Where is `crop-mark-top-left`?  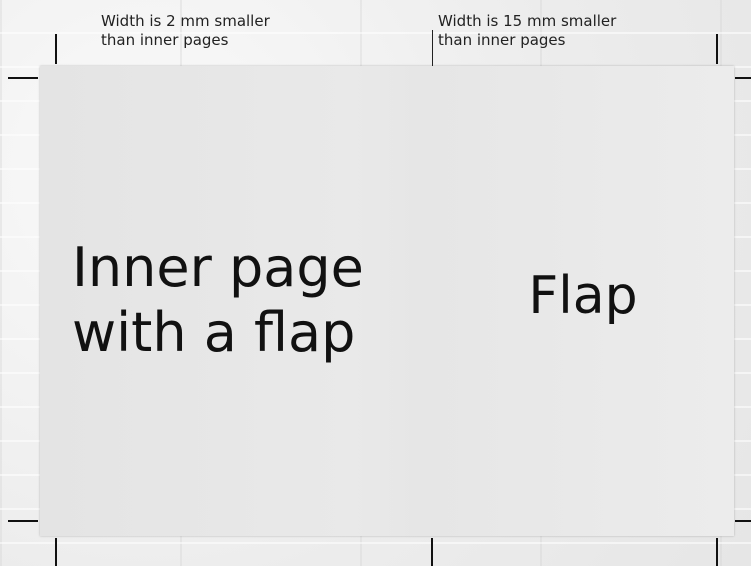 crop-mark-top-left is located at coordinates (56, 49).